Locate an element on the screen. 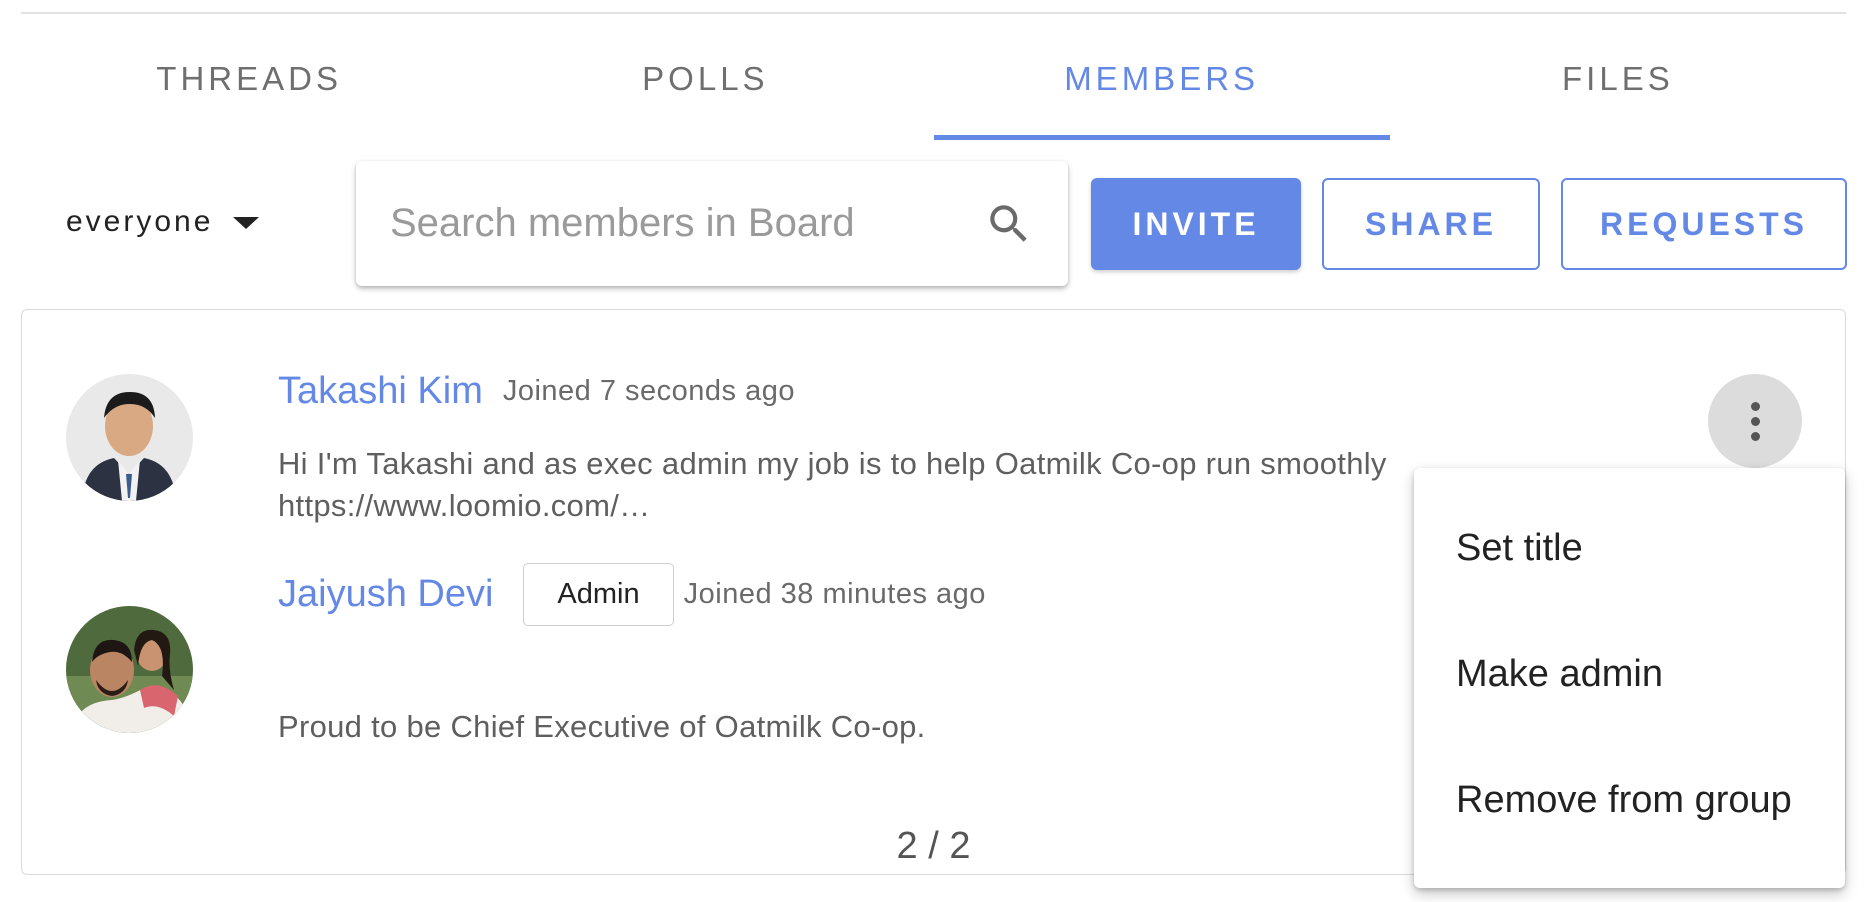 This screenshot has width=1867, height=902. tab-bar: THREADS POLLS MEMBERS FILES is located at coordinates (933, 90).